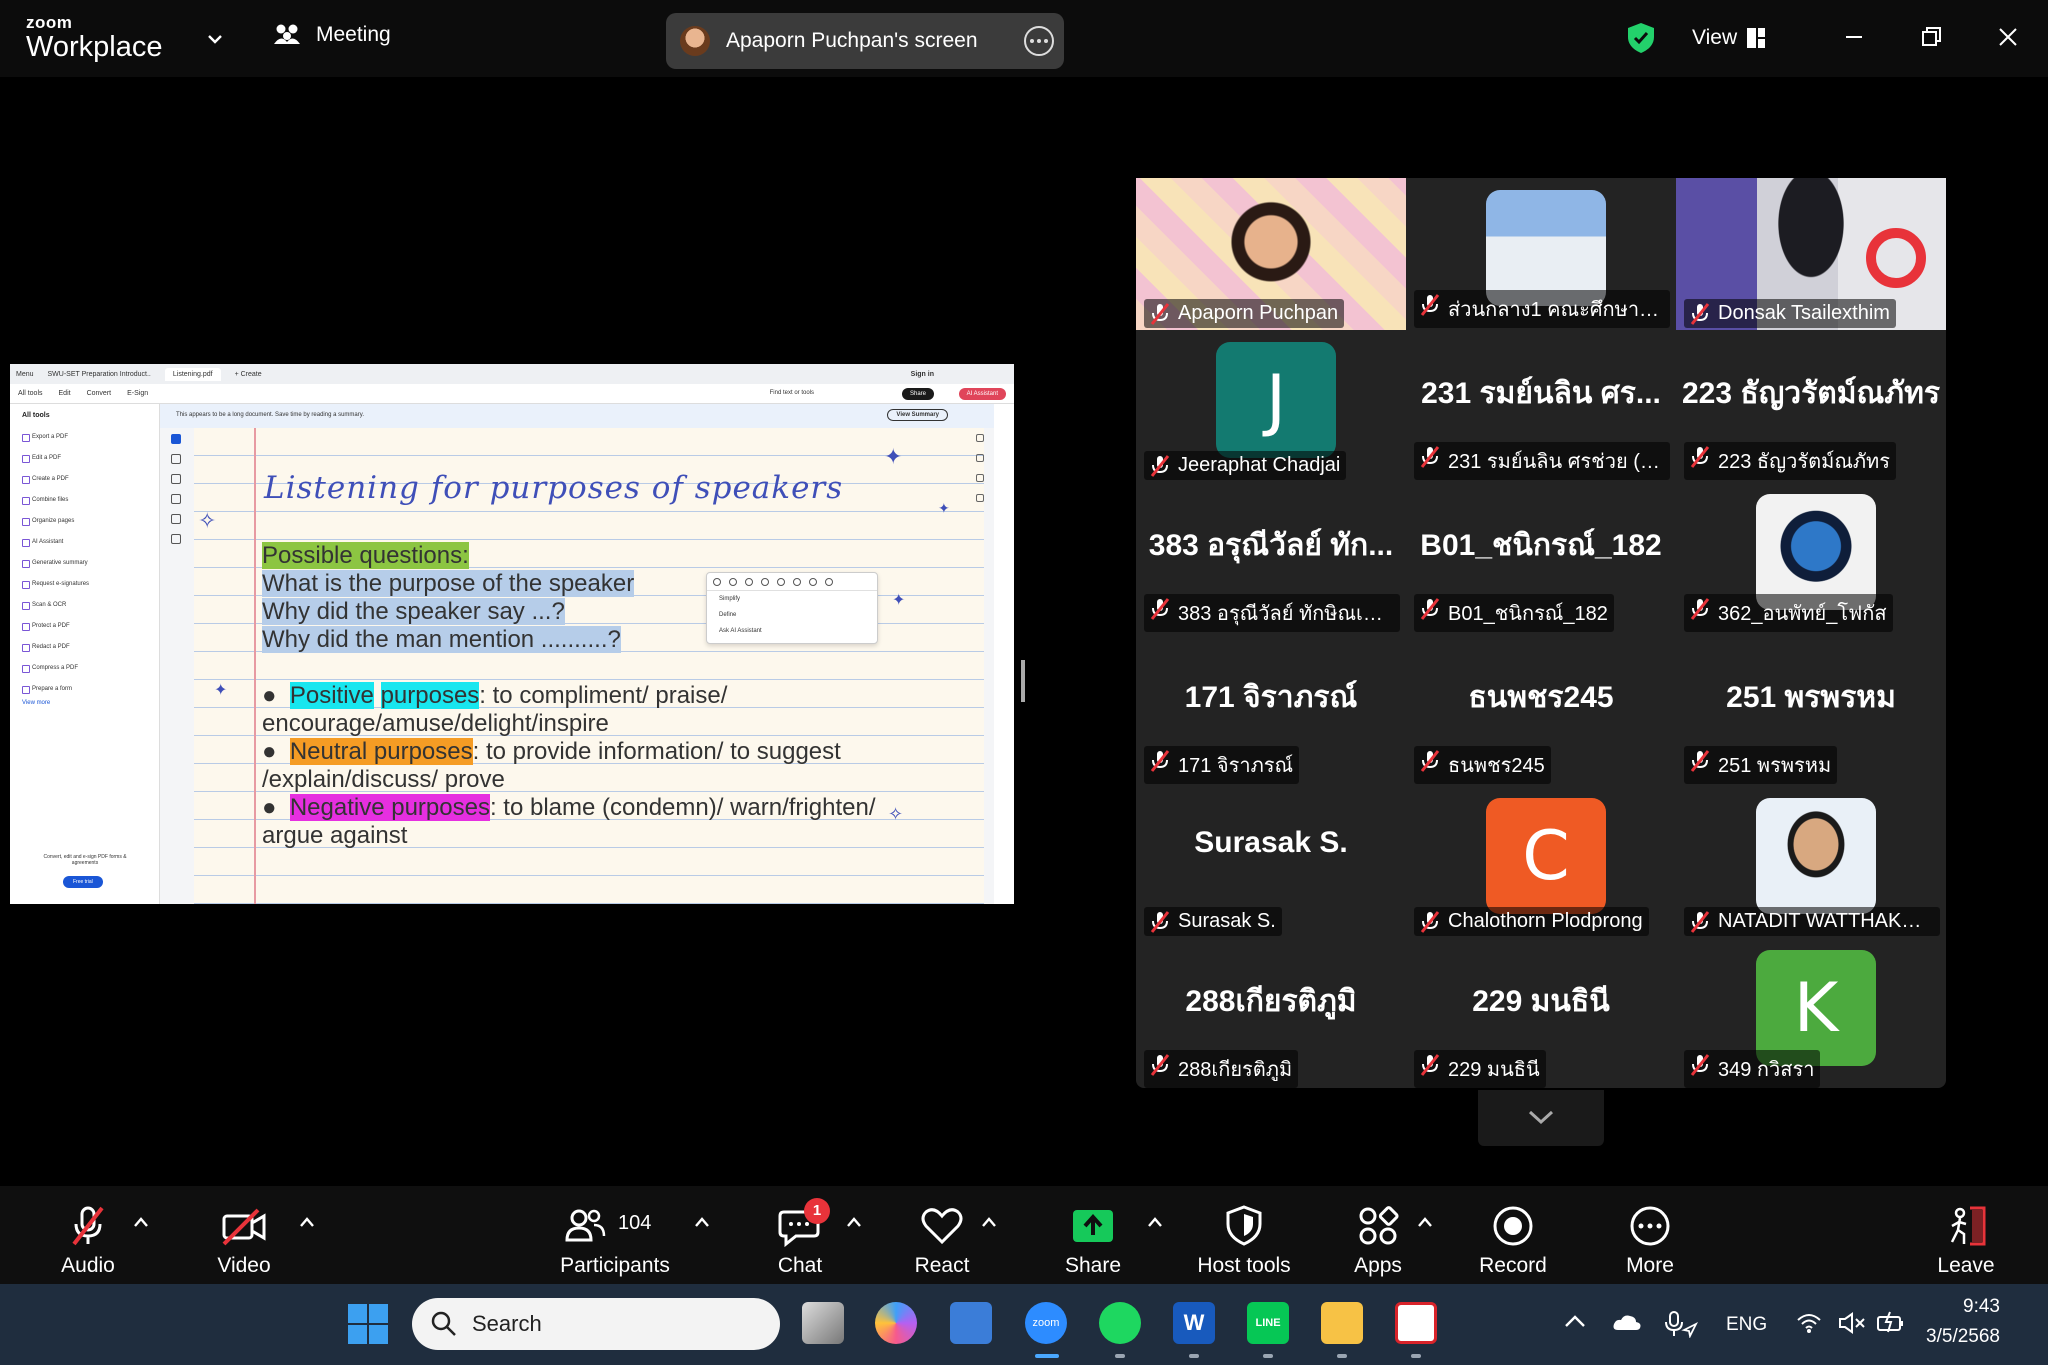 The width and height of the screenshot is (2048, 1365). I want to click on bookmark-icon, so click(980, 478).